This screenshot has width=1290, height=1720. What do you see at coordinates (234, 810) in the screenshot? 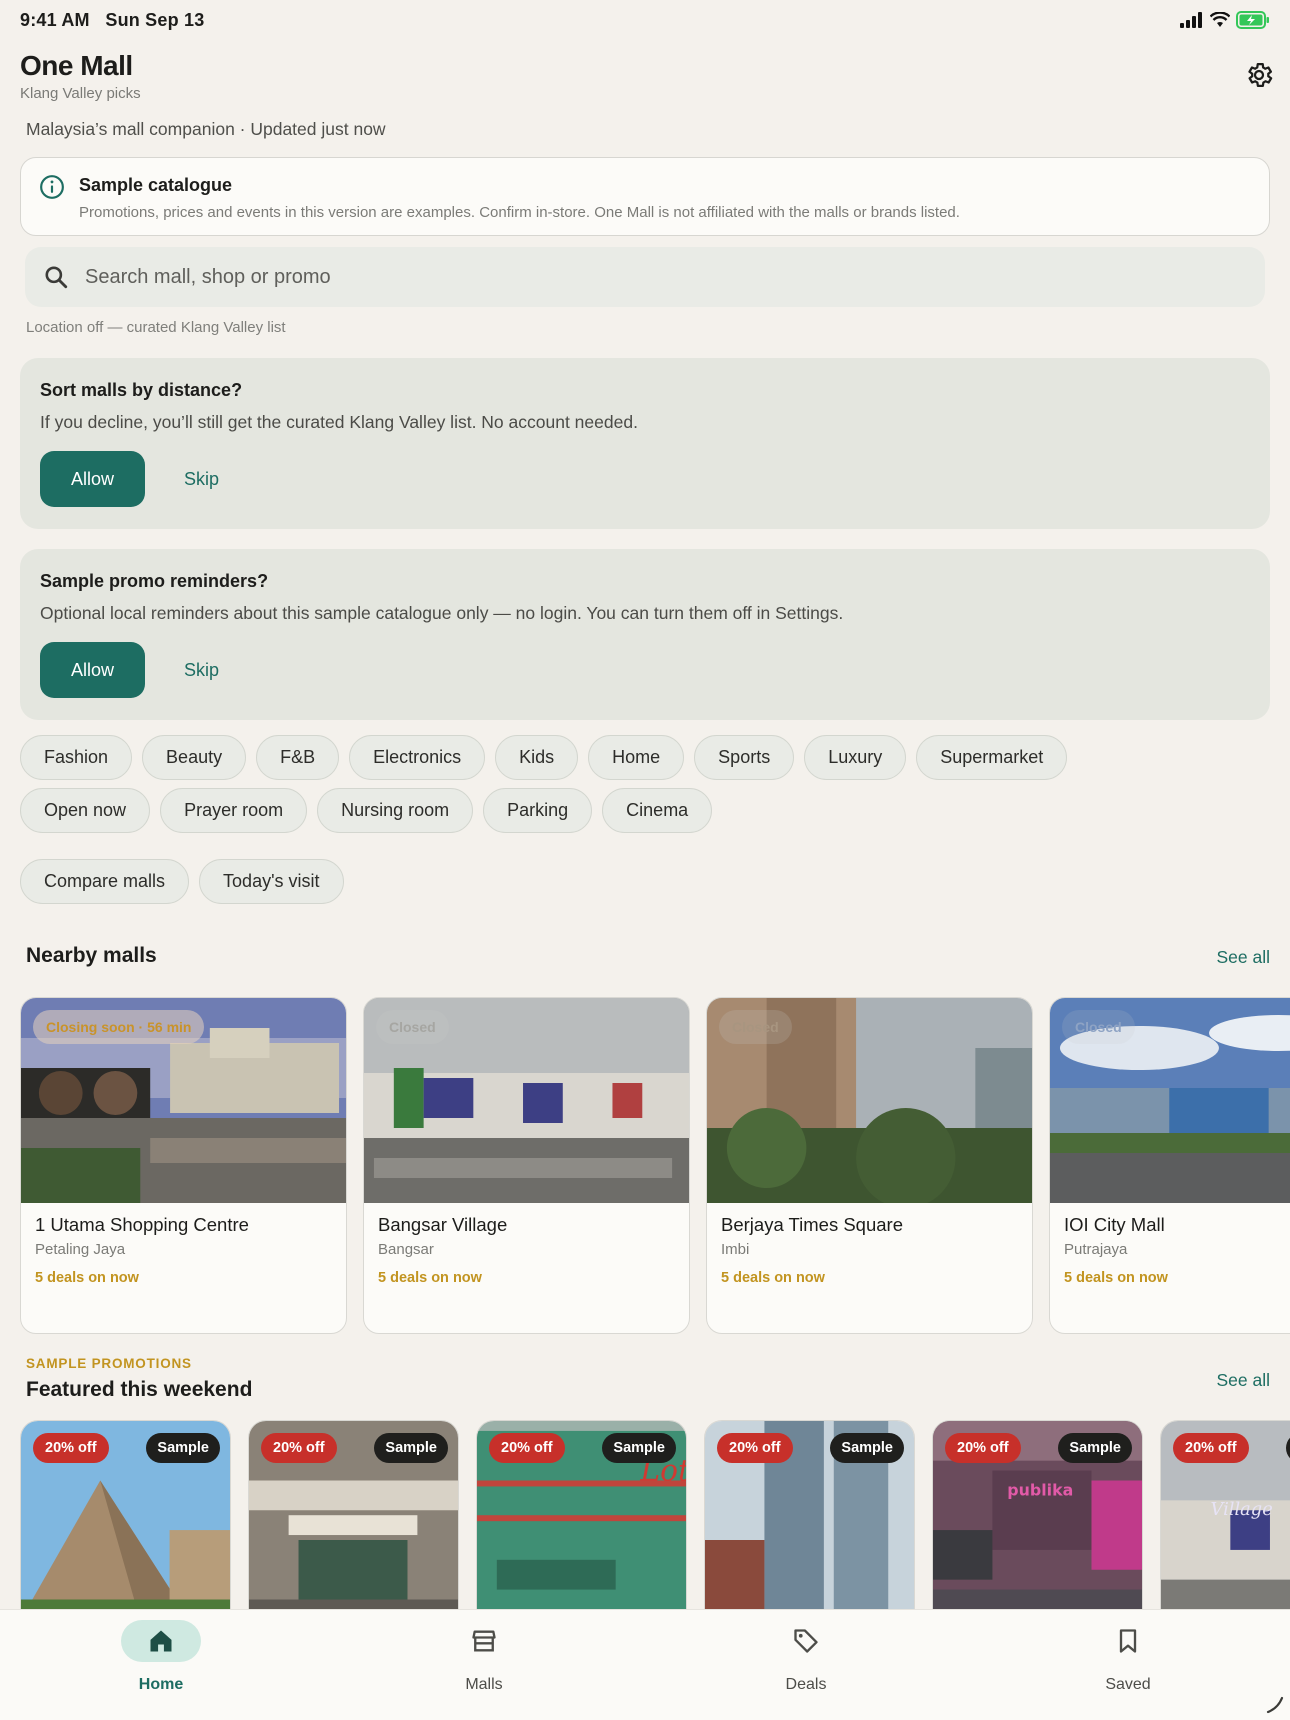
I see `chip-prayer-room: Prayer room` at bounding box center [234, 810].